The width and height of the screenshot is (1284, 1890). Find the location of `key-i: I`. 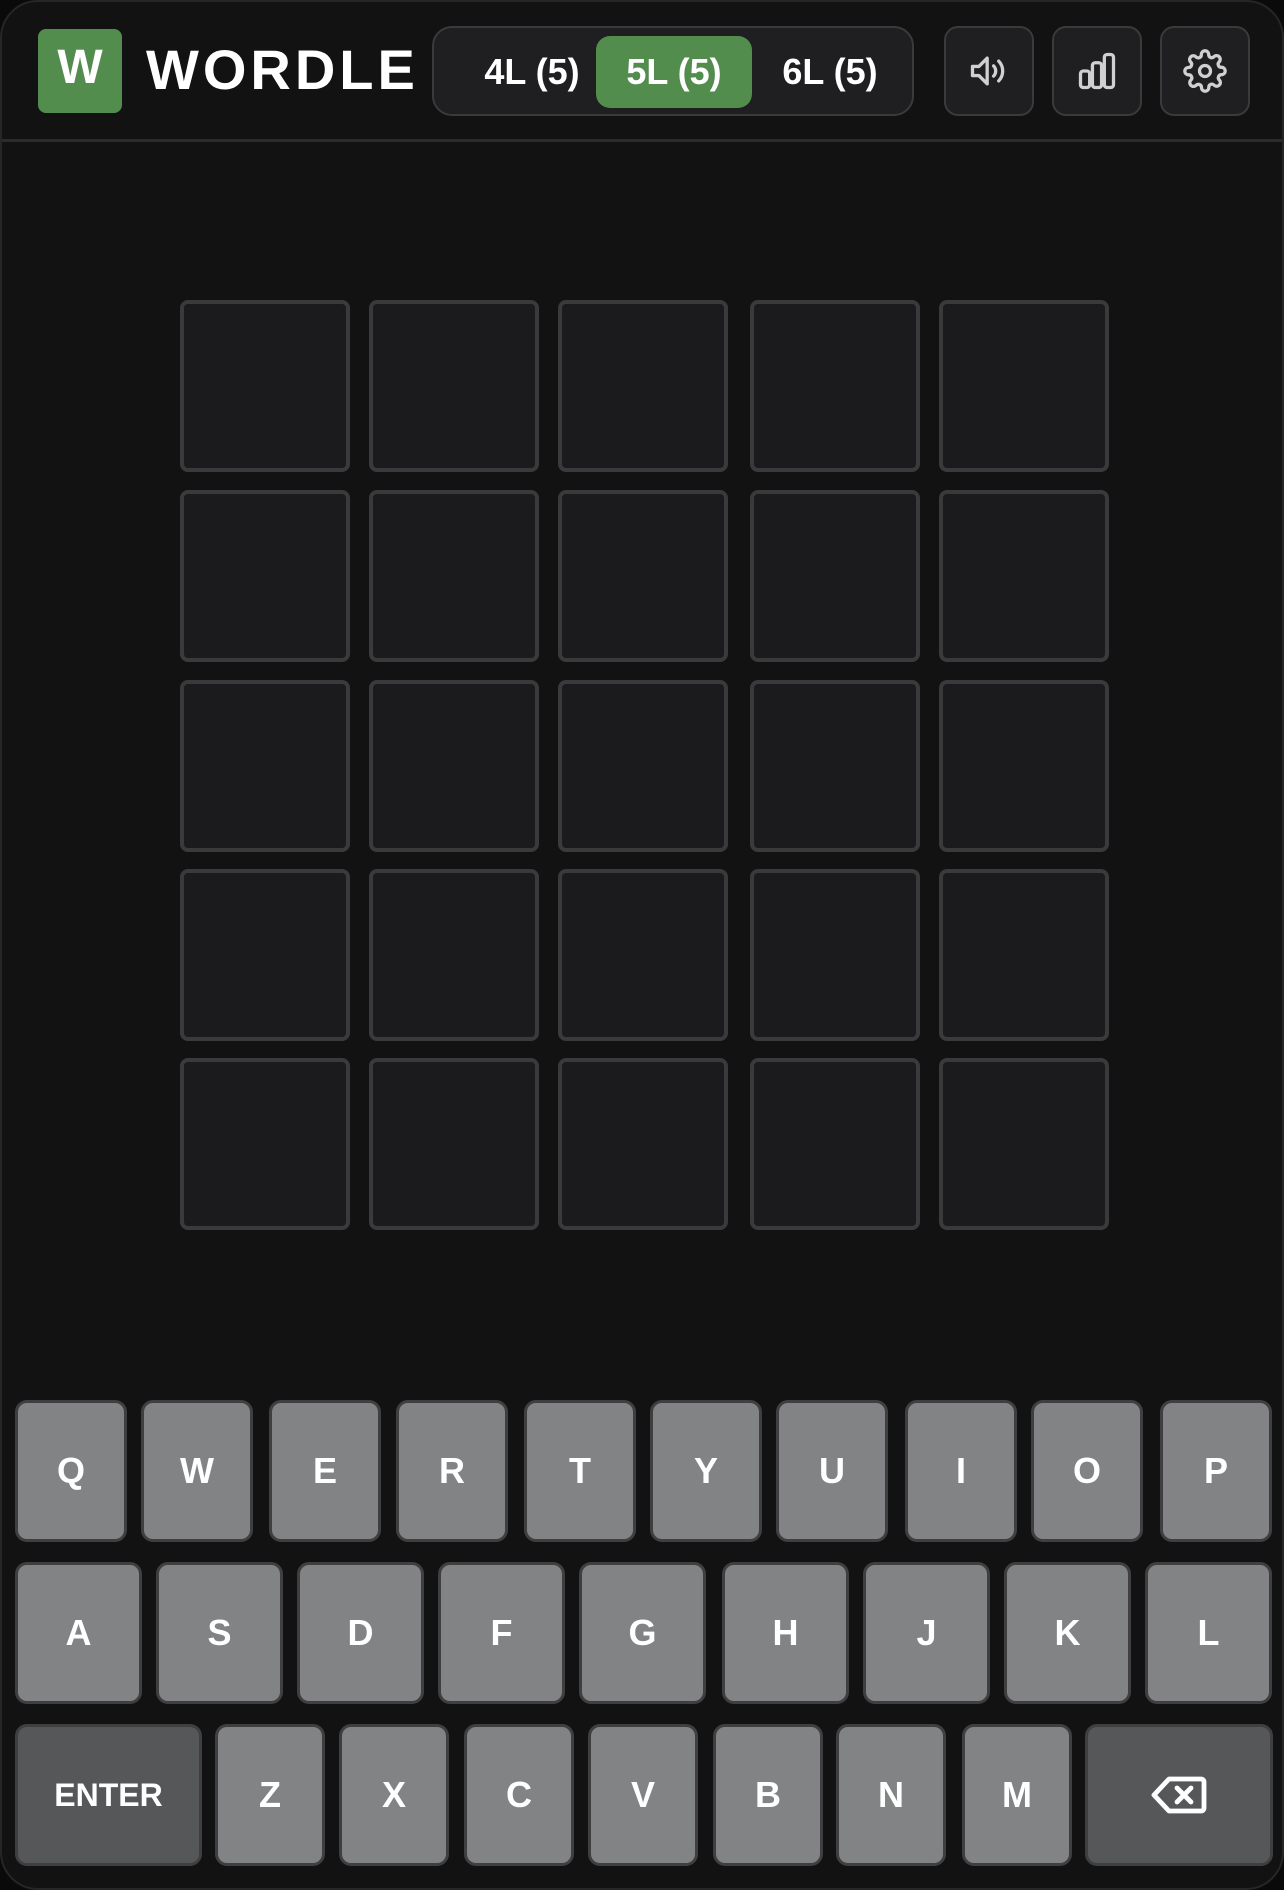

key-i: I is located at coordinates (961, 1471).